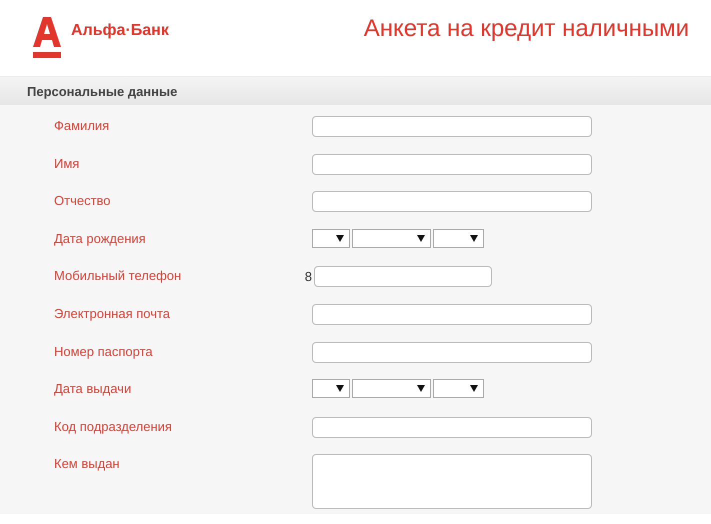  What do you see at coordinates (526, 29) in the screenshot?
I see `page-title: Анкета на кредит наличными` at bounding box center [526, 29].